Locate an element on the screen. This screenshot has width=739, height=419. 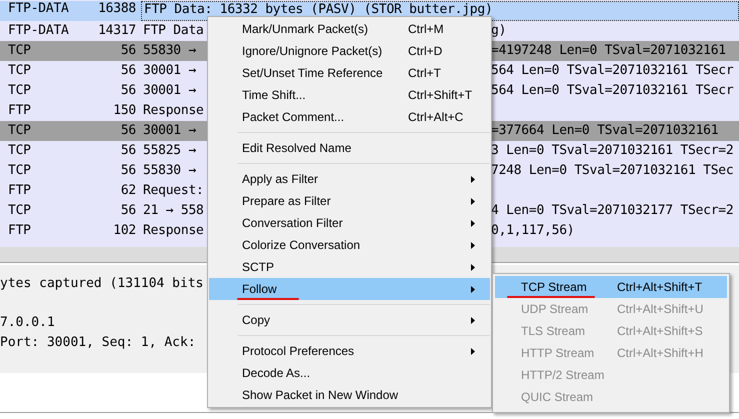
info-cell-text: Response is located at coordinates (173, 111).